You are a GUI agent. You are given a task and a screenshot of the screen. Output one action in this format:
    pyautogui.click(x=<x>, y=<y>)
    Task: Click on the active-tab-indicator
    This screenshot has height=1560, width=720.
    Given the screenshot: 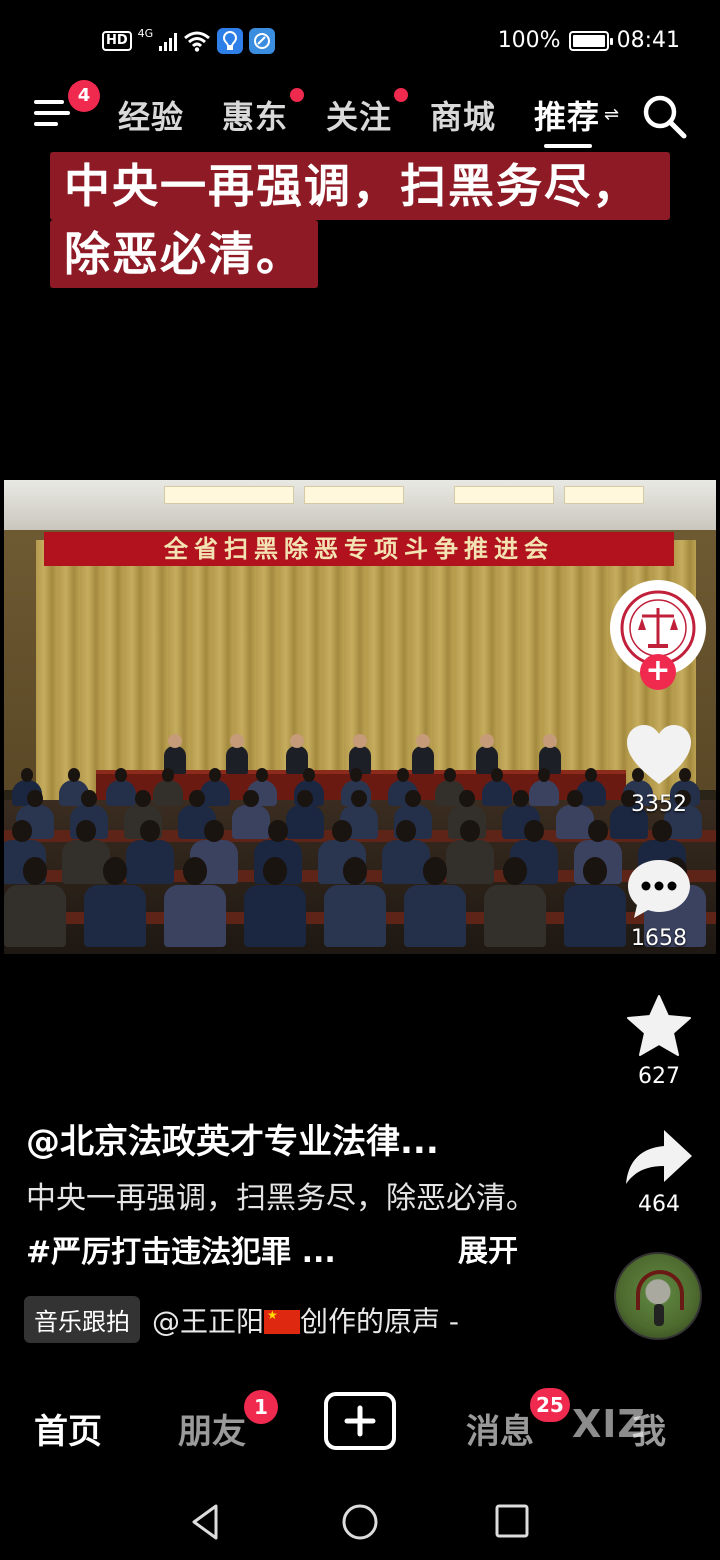 What is the action you would take?
    pyautogui.click(x=568, y=146)
    